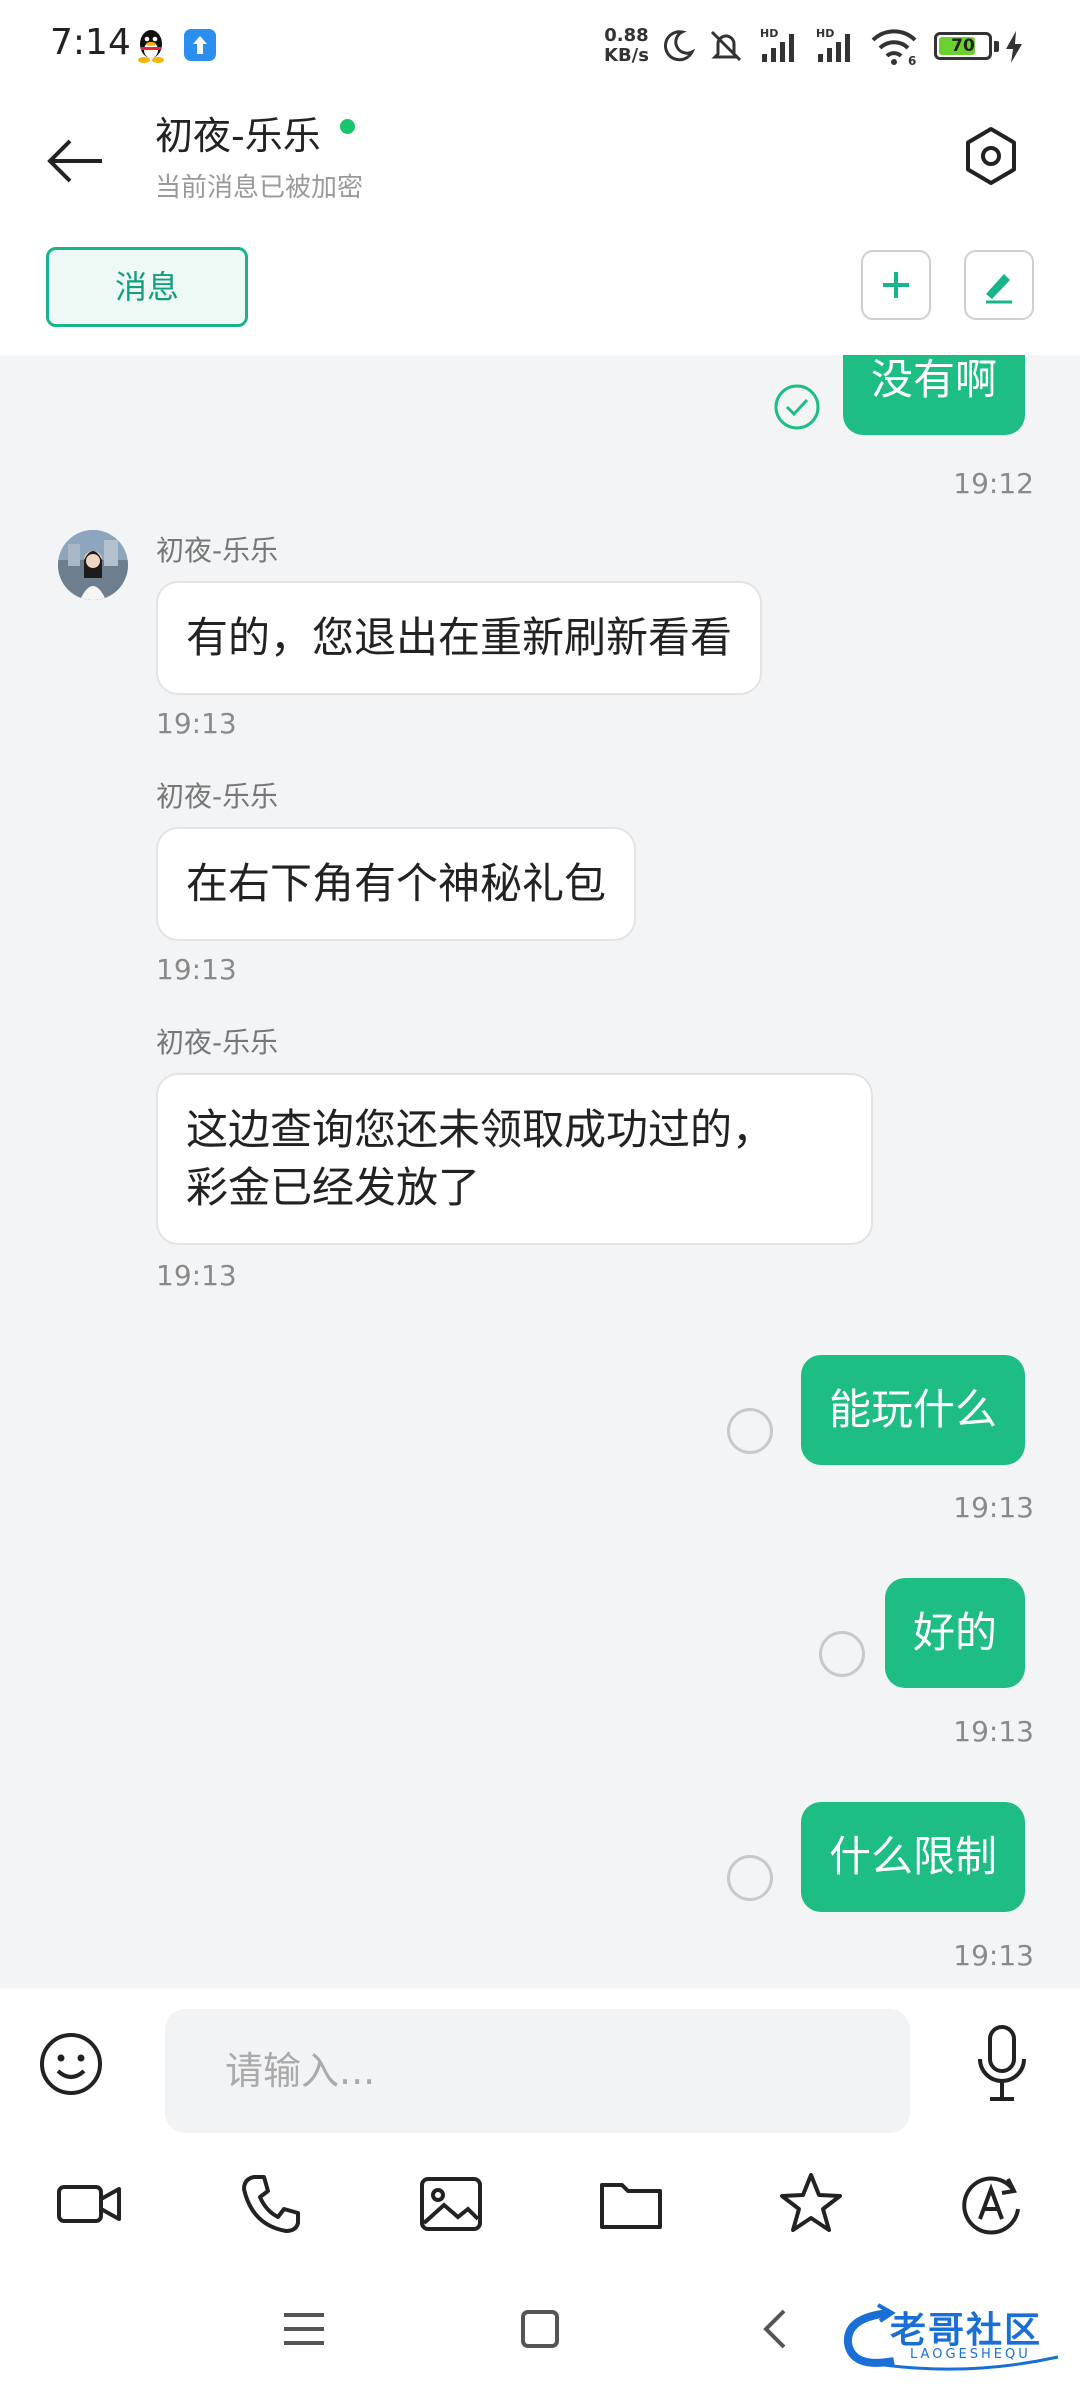  What do you see at coordinates (894, 47) in the screenshot?
I see `wifi-icon: 6` at bounding box center [894, 47].